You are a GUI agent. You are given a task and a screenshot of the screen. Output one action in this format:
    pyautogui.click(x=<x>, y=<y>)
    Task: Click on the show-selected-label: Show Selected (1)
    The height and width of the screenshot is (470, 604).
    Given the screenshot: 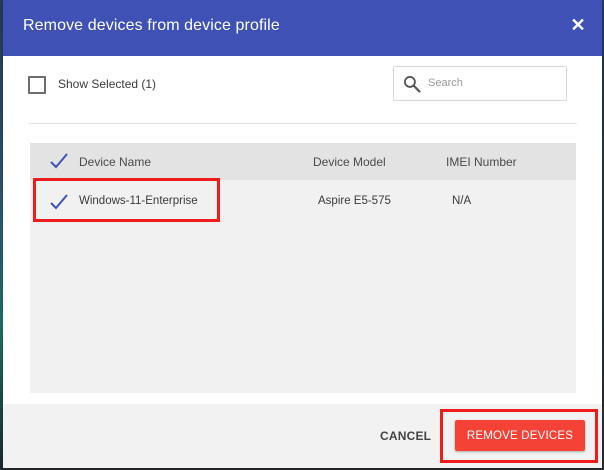 What is the action you would take?
    pyautogui.click(x=107, y=84)
    